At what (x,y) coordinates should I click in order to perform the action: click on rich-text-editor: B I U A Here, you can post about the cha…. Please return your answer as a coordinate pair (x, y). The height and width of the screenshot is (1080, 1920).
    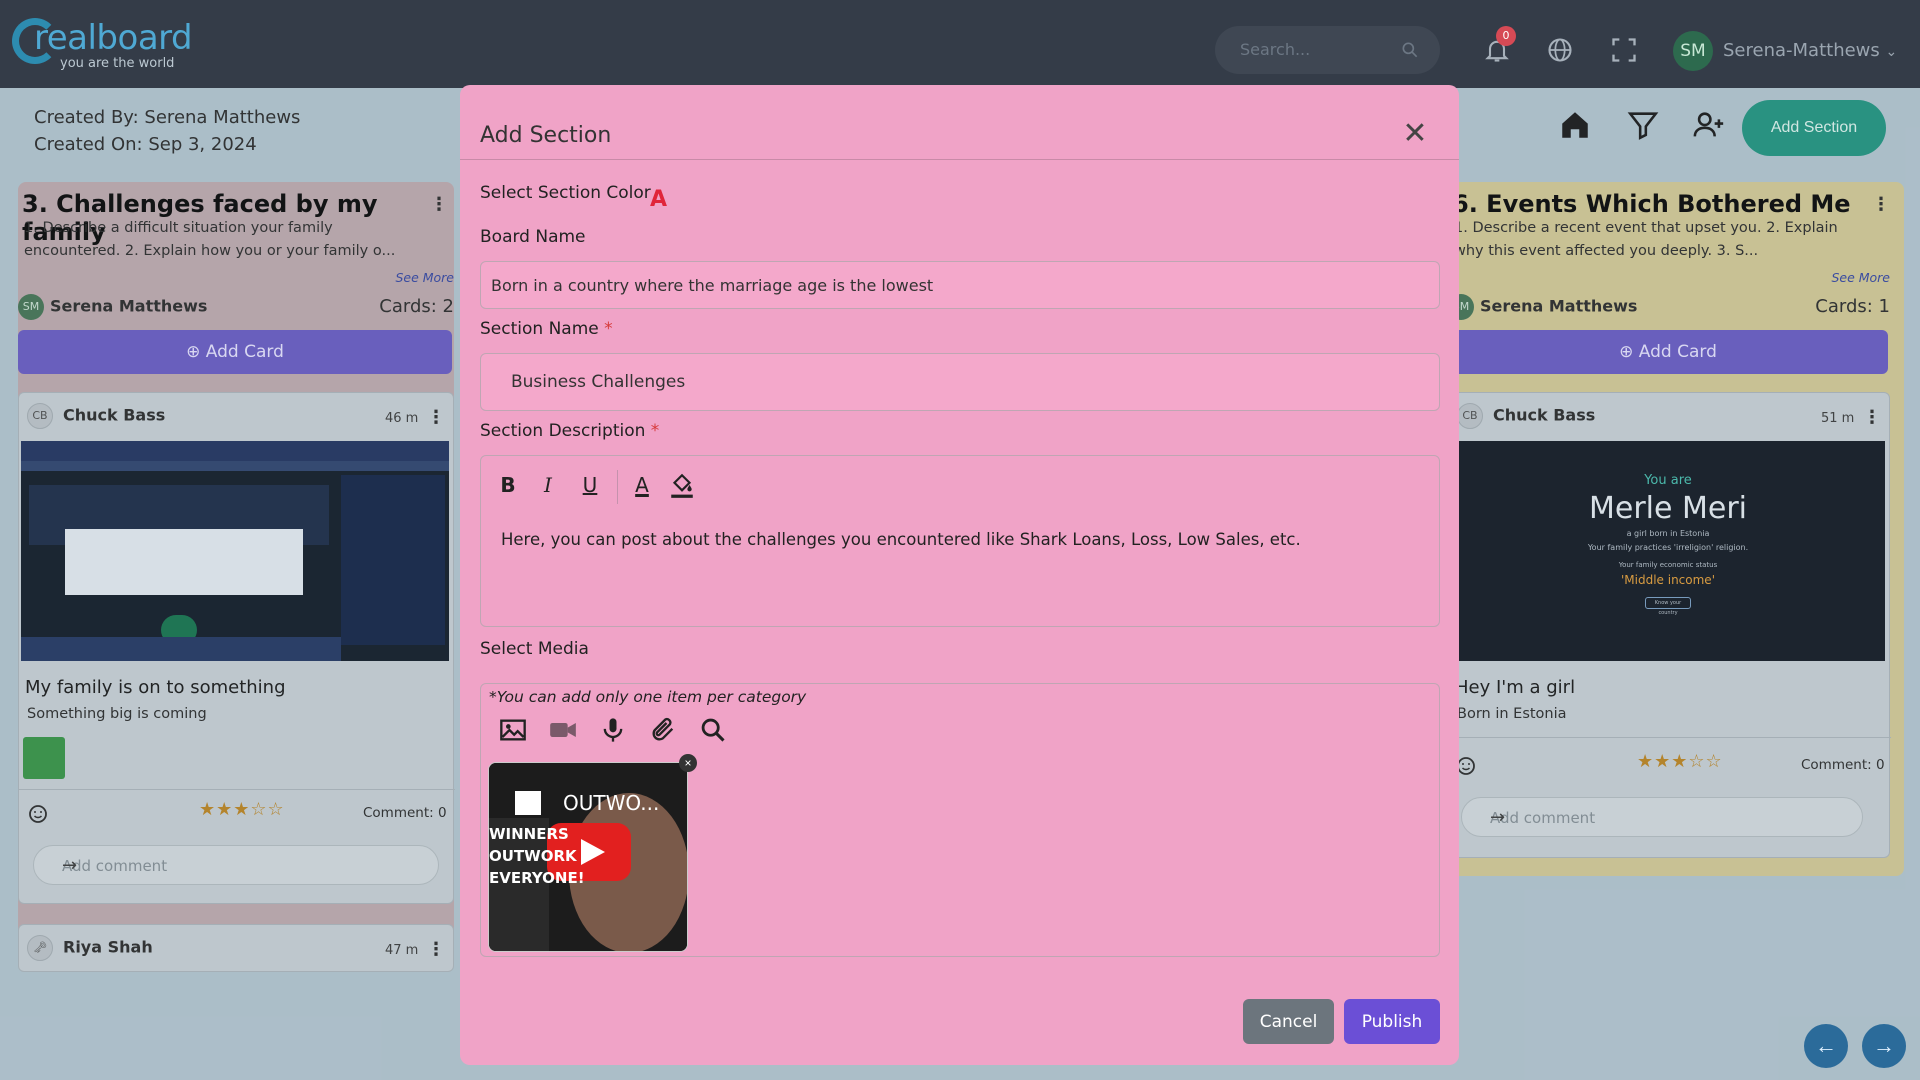
    Looking at the image, I should click on (960, 541).